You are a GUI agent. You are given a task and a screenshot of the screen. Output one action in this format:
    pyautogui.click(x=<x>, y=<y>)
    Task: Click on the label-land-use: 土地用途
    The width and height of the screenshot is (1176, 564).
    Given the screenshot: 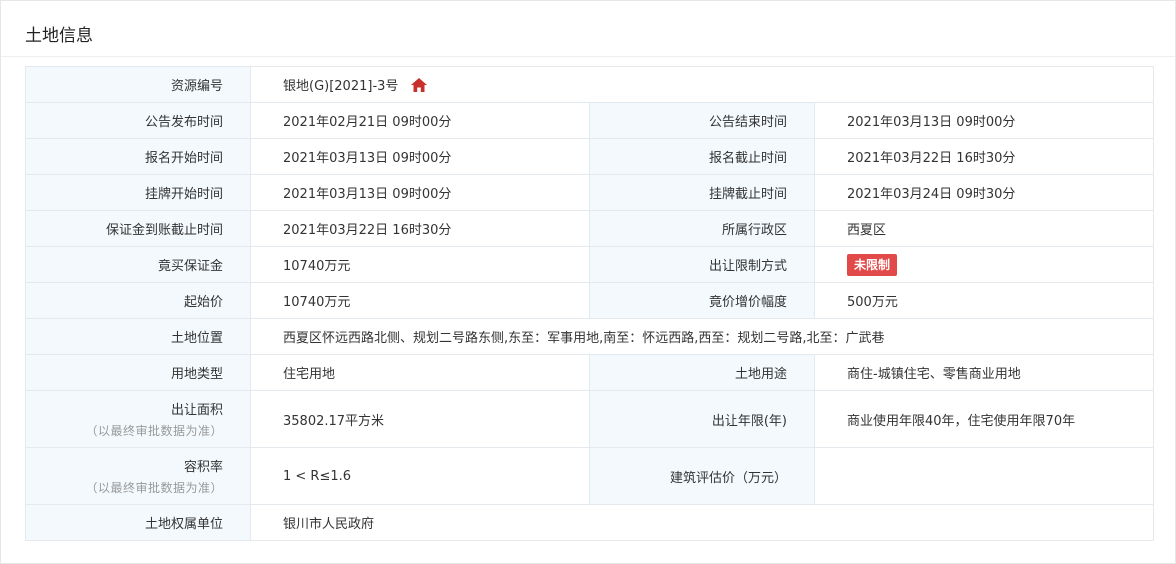 What is the action you would take?
    pyautogui.click(x=702, y=372)
    